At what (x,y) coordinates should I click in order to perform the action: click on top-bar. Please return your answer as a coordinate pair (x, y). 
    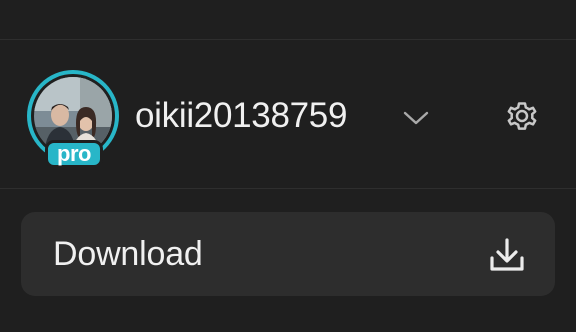
    Looking at the image, I should click on (288, 19).